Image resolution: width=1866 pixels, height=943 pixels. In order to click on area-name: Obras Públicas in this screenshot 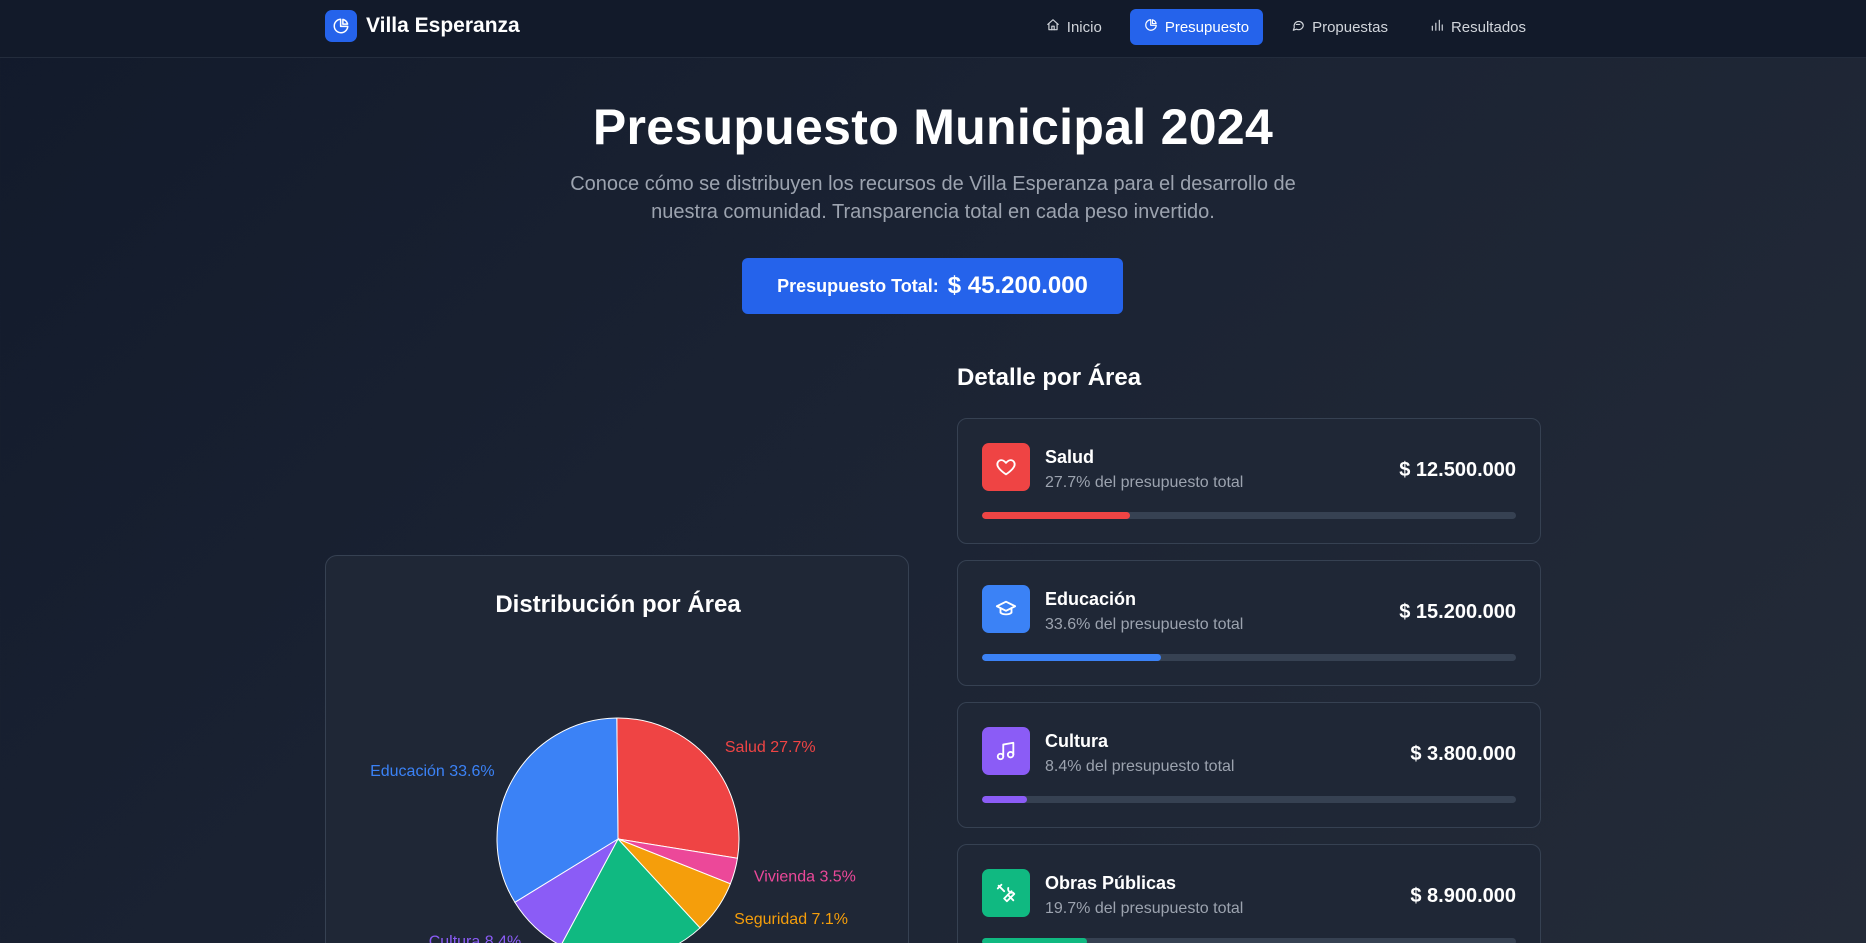, I will do `click(1111, 883)`.